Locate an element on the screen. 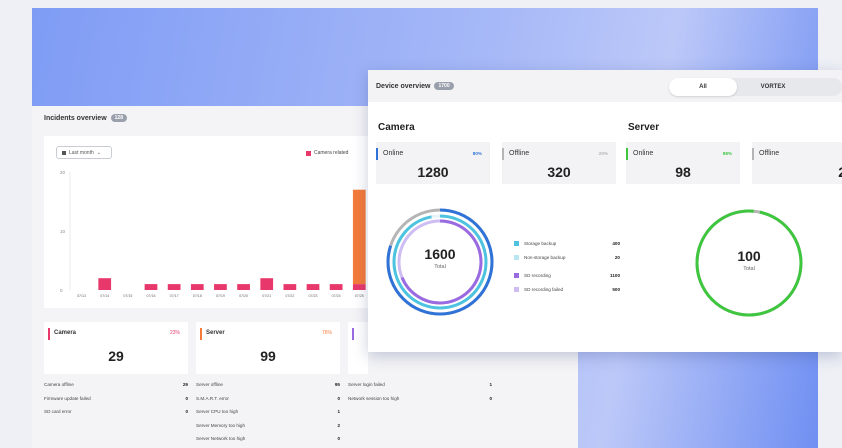  legend-value: 400 is located at coordinates (616, 243).